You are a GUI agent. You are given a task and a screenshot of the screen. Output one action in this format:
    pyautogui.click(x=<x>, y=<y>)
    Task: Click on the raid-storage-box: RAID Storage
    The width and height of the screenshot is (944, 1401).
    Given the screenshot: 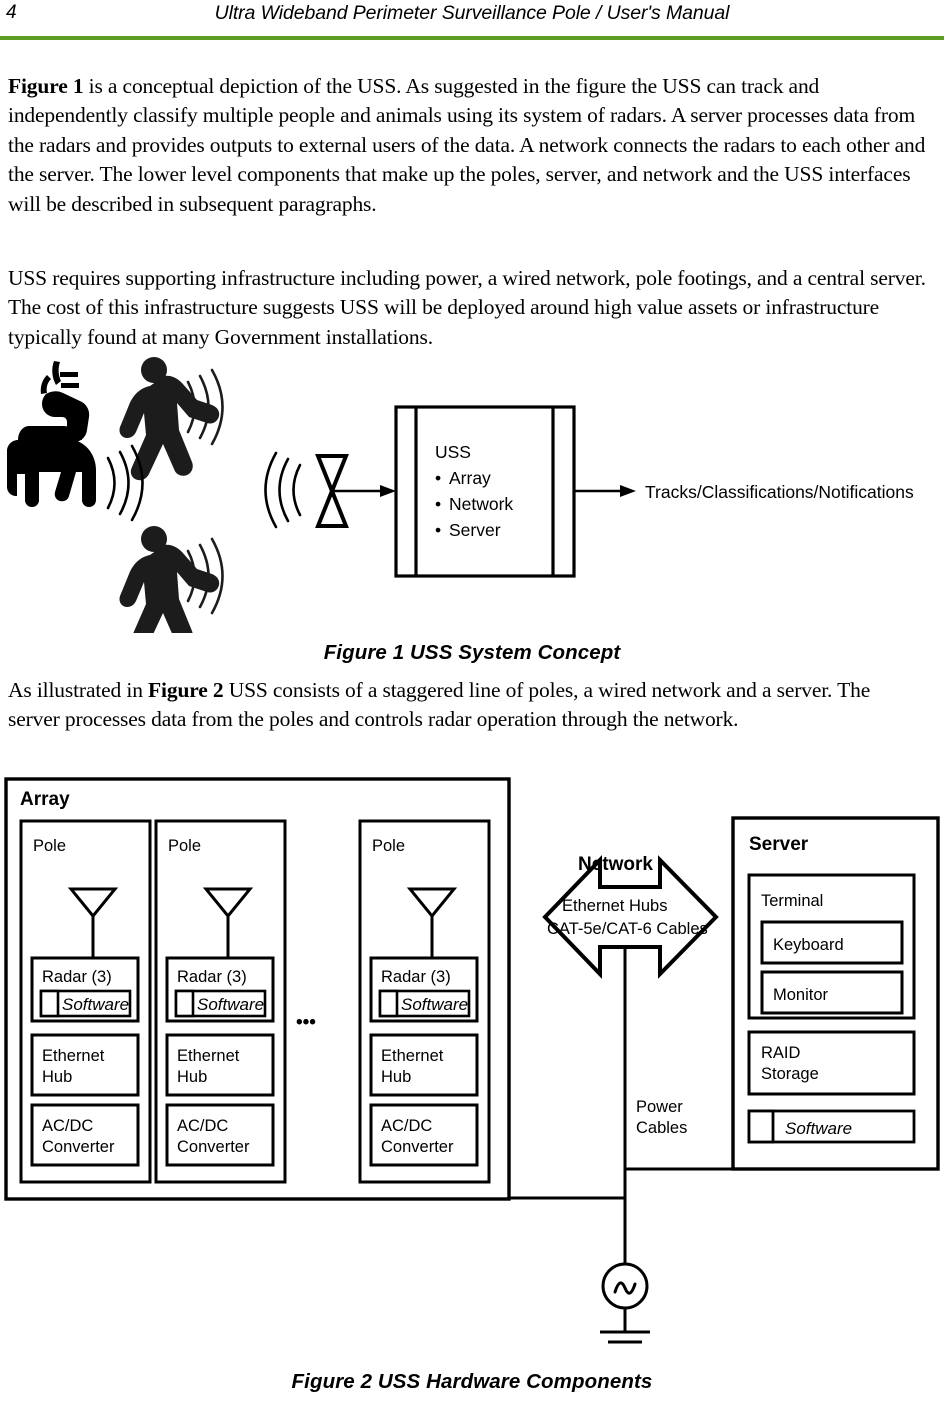 What is the action you would take?
    pyautogui.click(x=831, y=1063)
    